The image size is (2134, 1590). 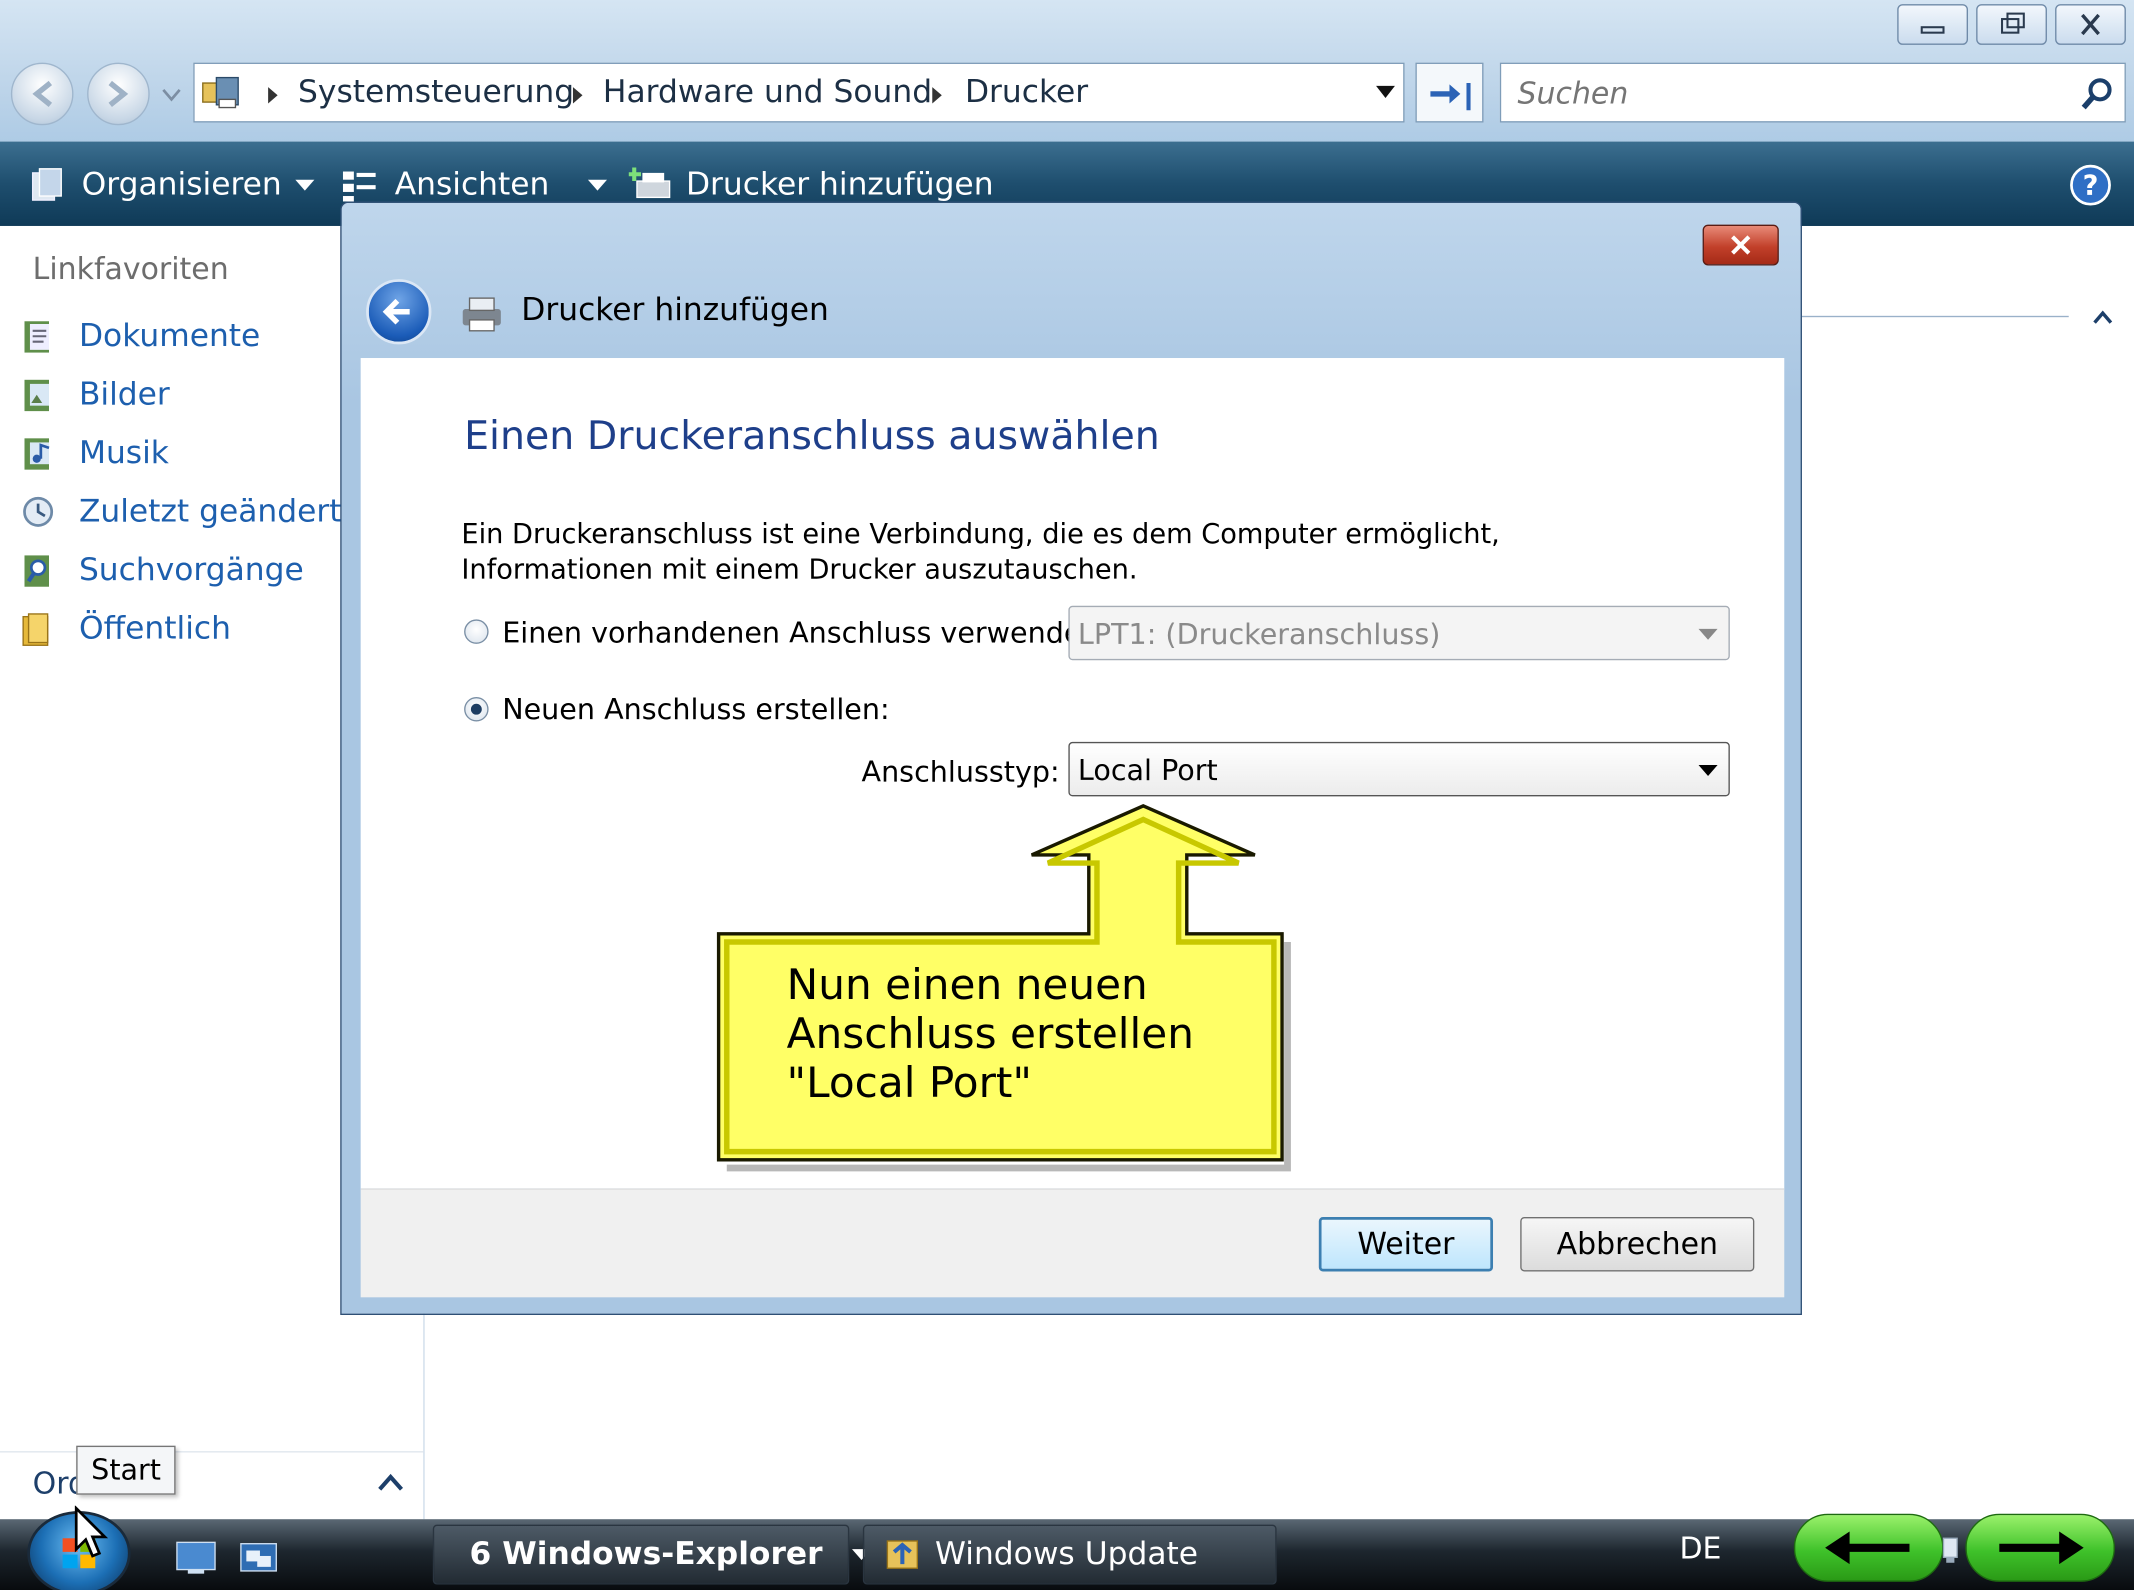 I want to click on forward-button, so click(x=118, y=94).